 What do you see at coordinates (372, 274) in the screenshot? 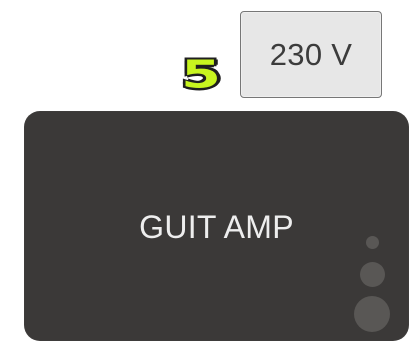
I see `medium-indicator-dot` at bounding box center [372, 274].